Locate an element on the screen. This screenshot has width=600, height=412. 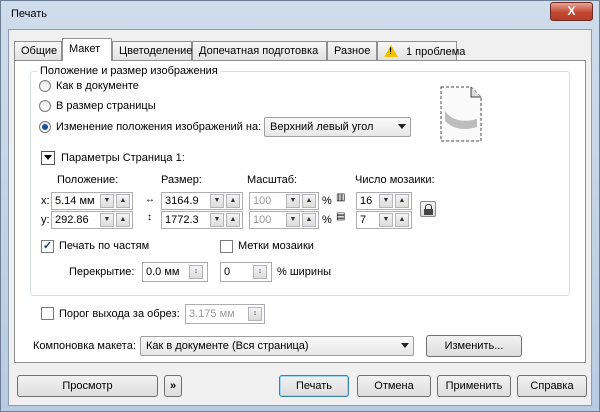
overlap-field: 0.0 мм ↕ is located at coordinates (175, 272).